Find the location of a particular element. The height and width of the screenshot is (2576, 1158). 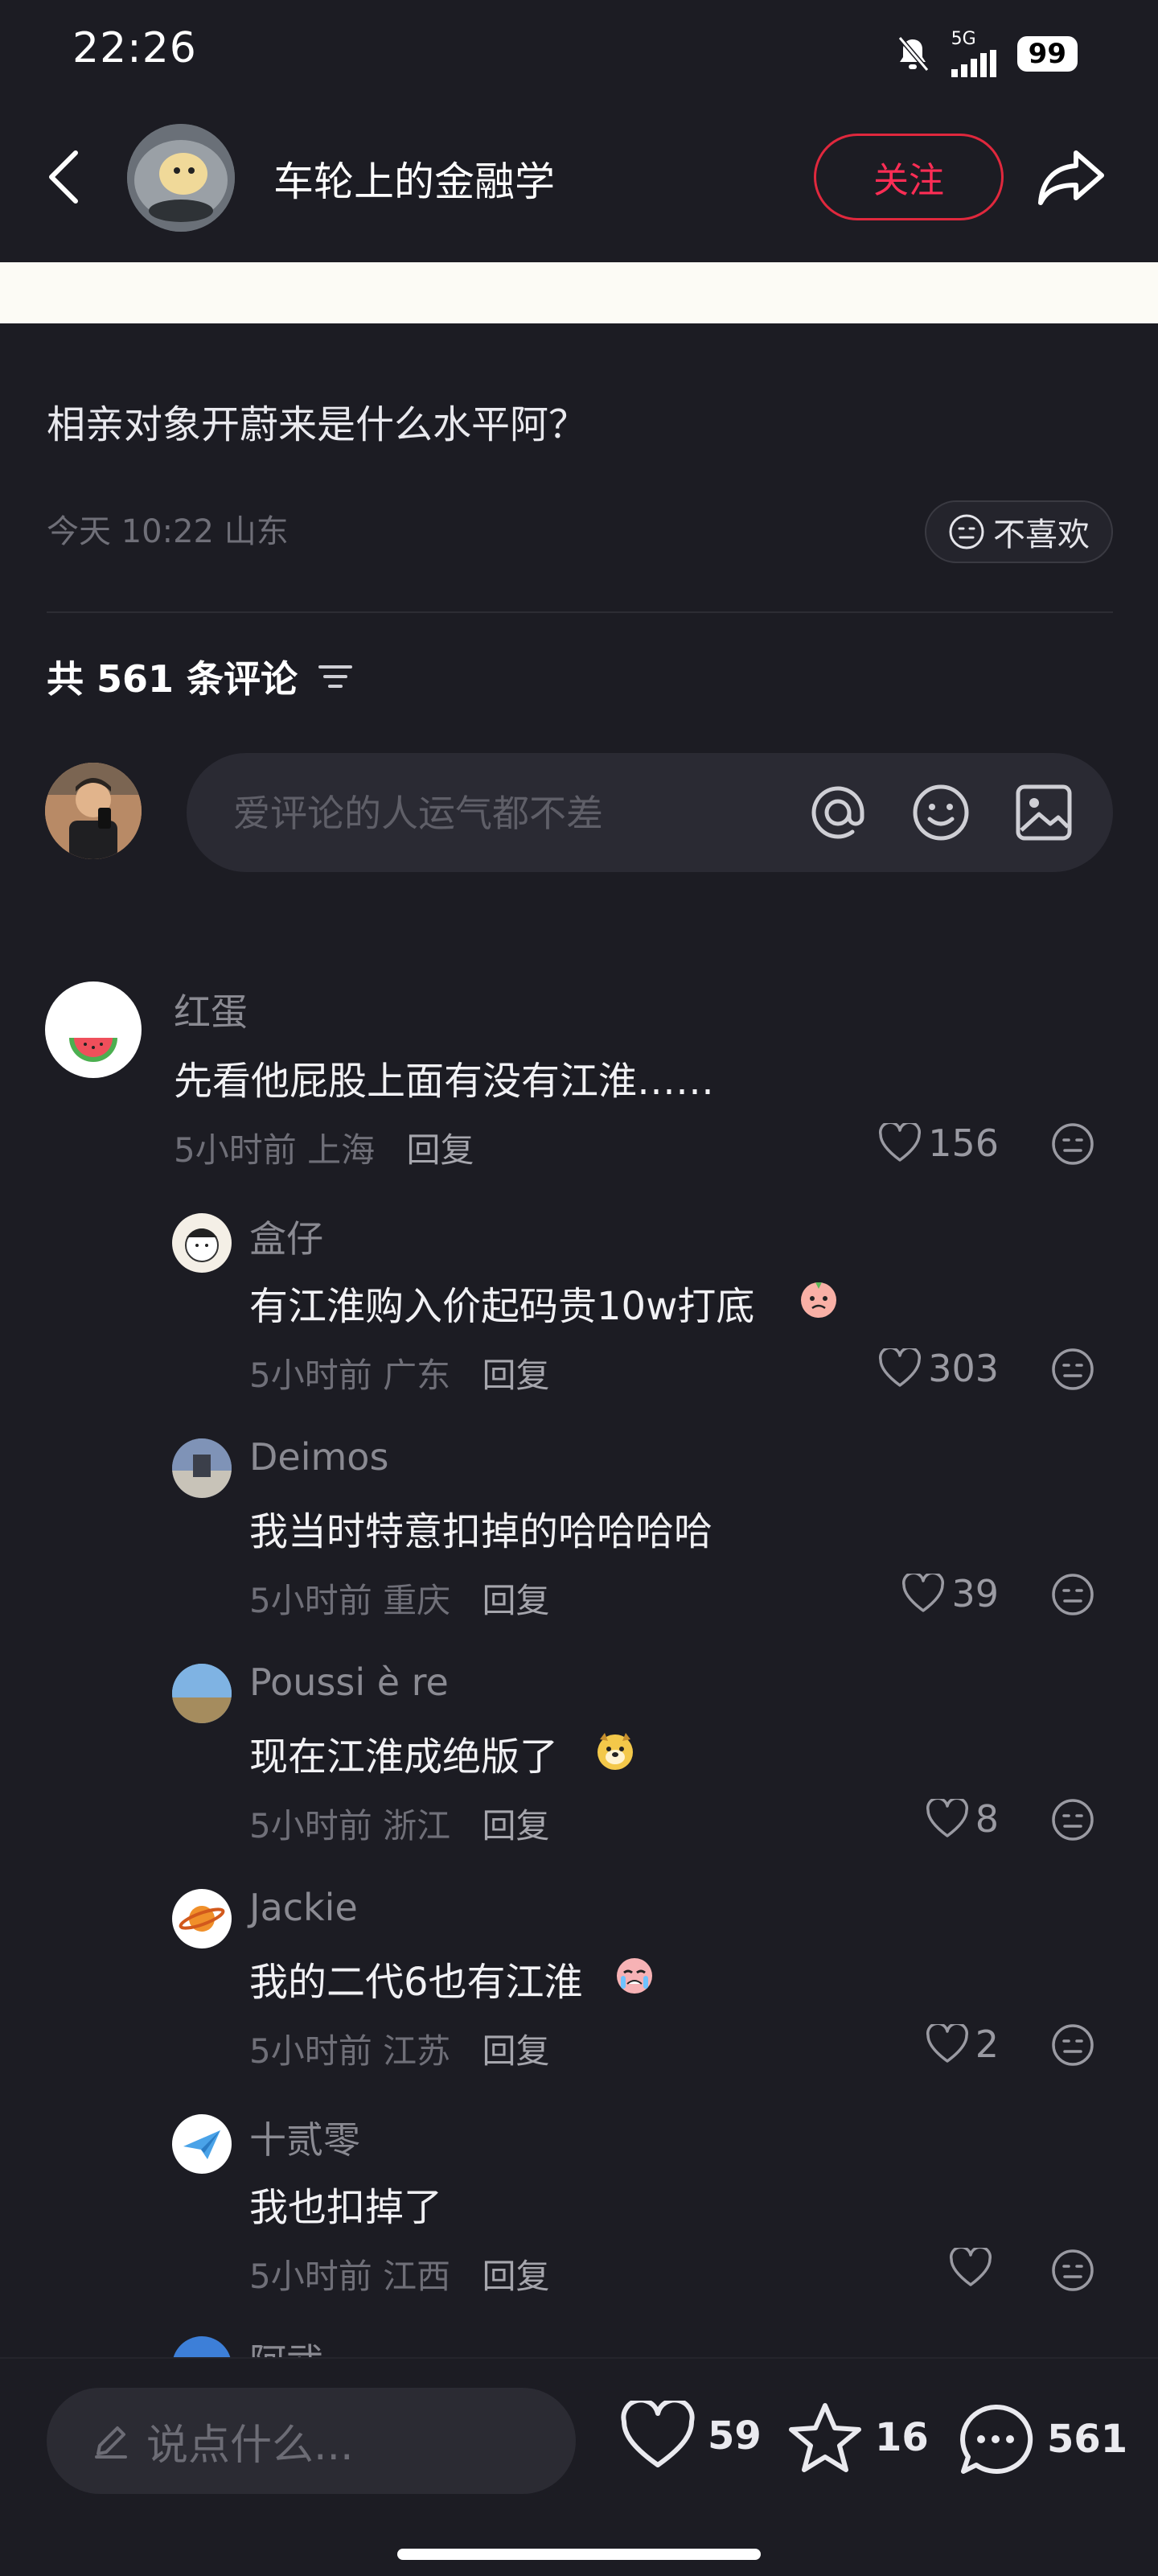

share-icon is located at coordinates (1071, 177).